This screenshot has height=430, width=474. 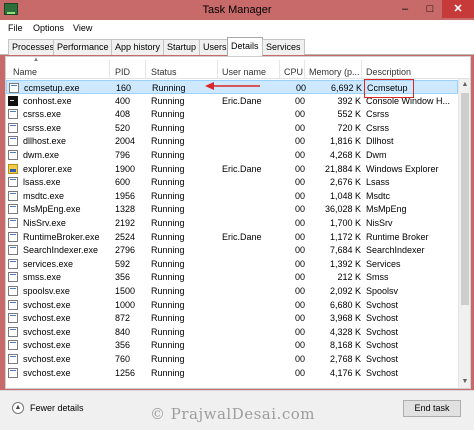 I want to click on table-row: csrss.exe 408 Running 00 552 K Csrss, so click(x=232, y=114).